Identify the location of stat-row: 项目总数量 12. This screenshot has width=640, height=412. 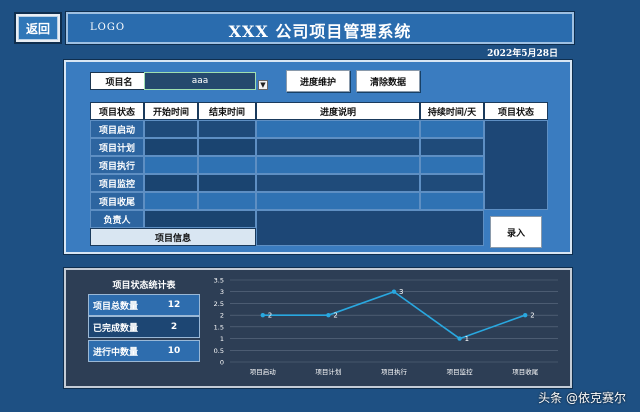
(144, 305).